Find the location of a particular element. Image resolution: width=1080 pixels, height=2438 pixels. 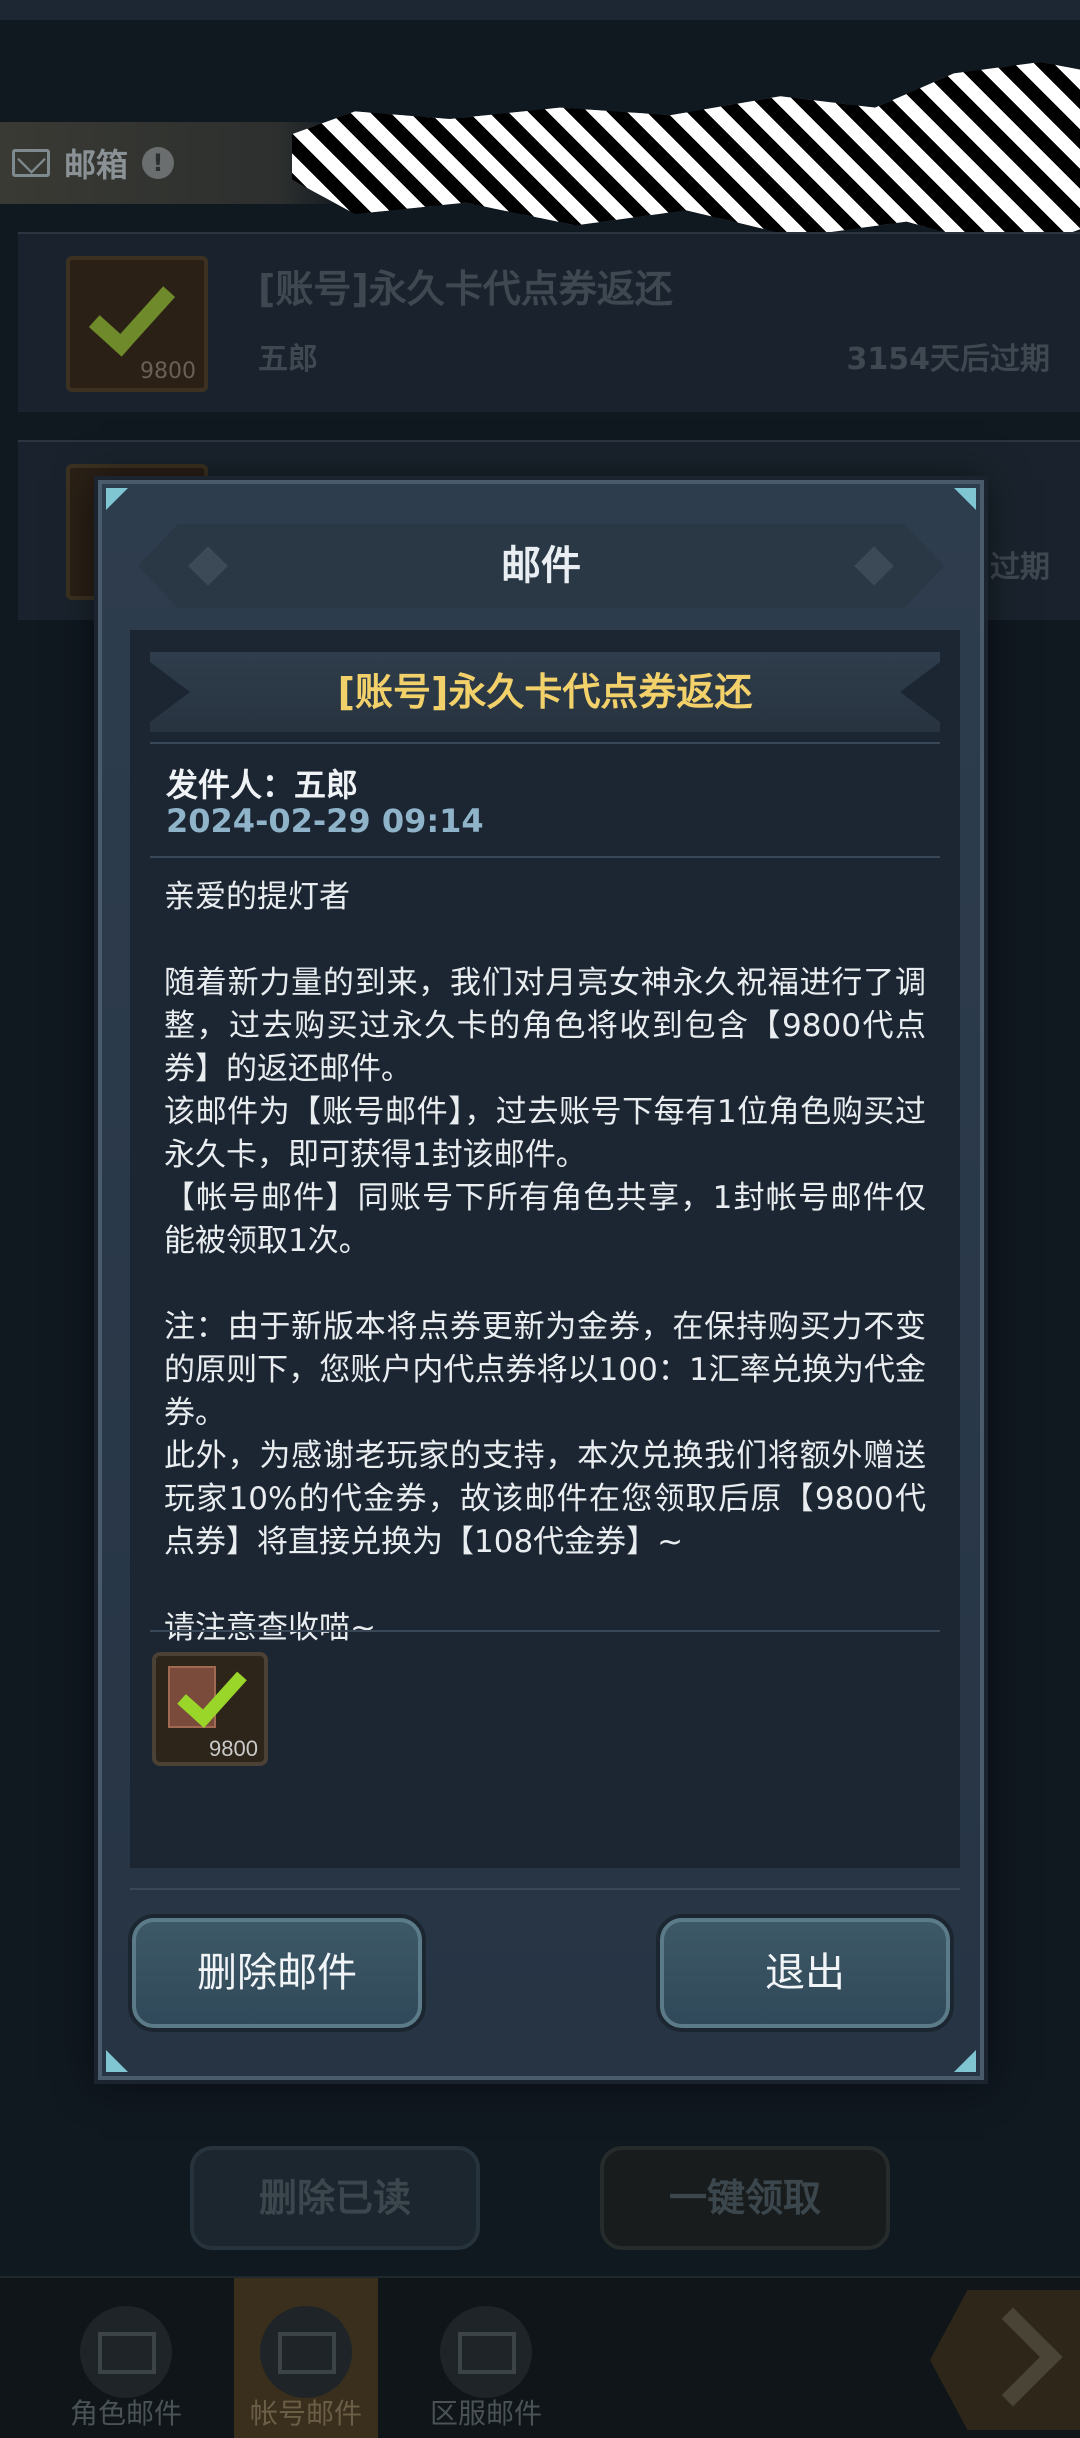

tab-character-mail: 角色邮件 is located at coordinates (126, 2358).